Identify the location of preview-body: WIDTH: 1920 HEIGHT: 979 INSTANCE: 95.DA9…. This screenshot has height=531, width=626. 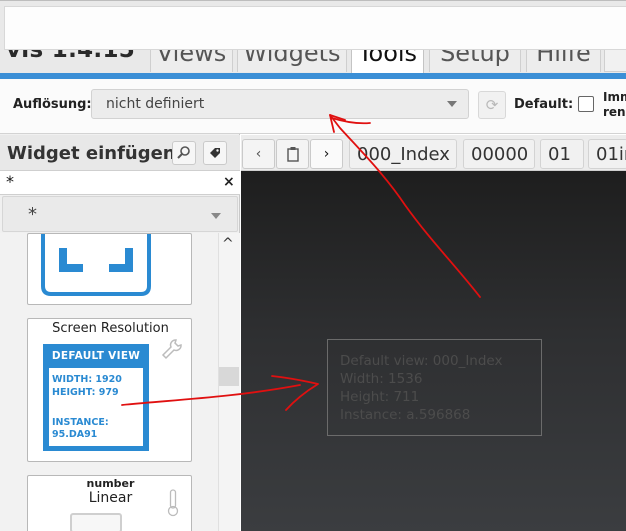
(96, 407).